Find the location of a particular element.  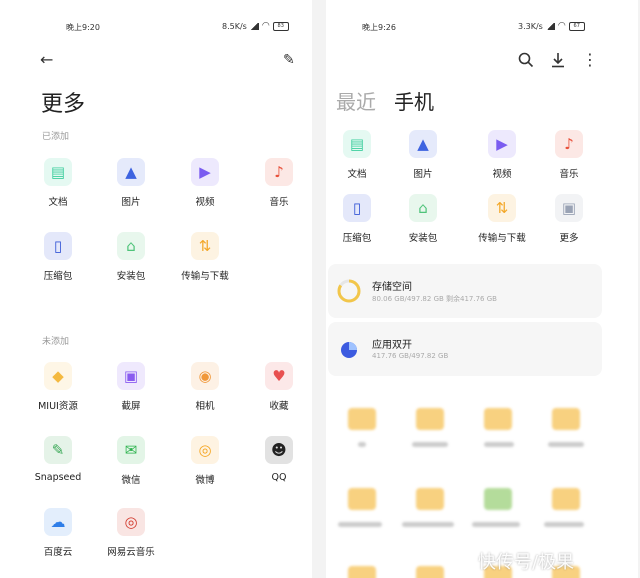

status-time: 晚上9:26 is located at coordinates (379, 27).